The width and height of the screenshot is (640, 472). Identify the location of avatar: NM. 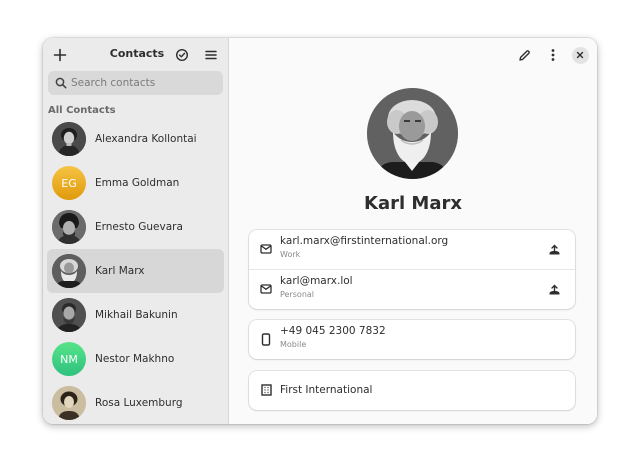
(69, 359).